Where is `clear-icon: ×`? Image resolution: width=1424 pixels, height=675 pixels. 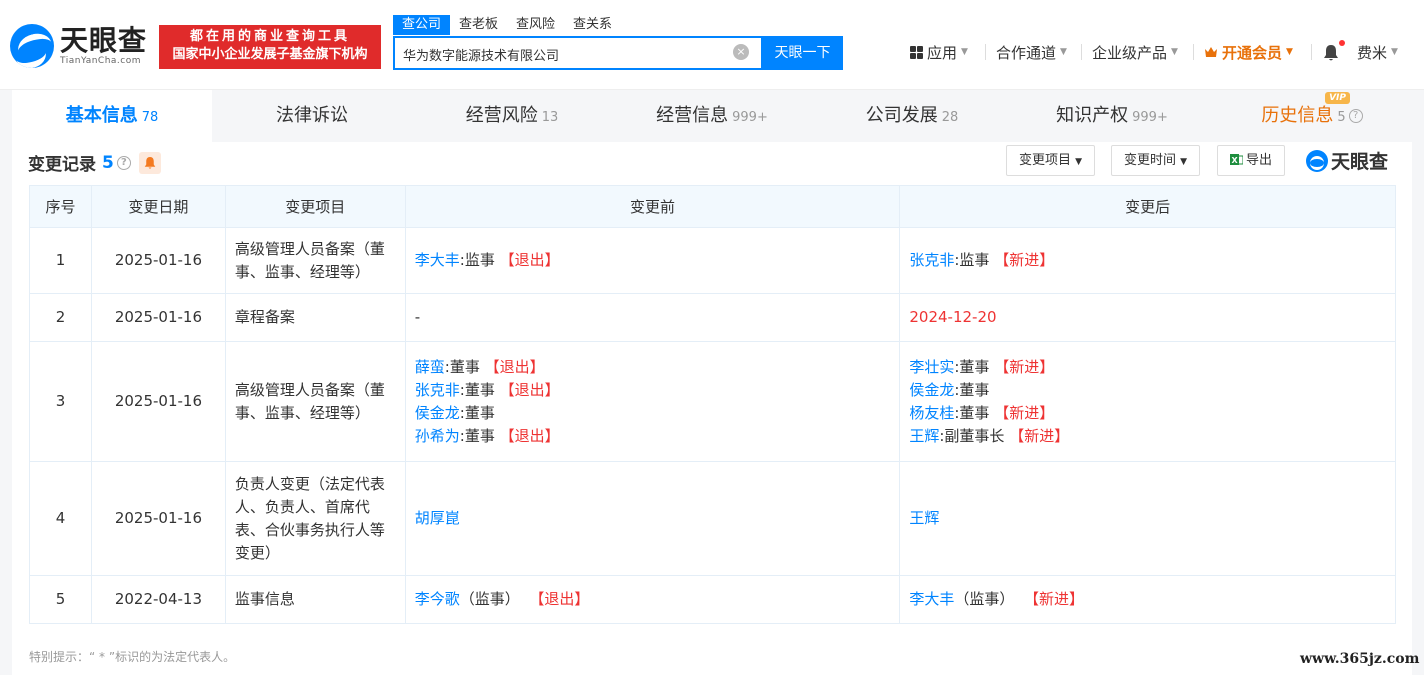
clear-icon: × is located at coordinates (741, 52).